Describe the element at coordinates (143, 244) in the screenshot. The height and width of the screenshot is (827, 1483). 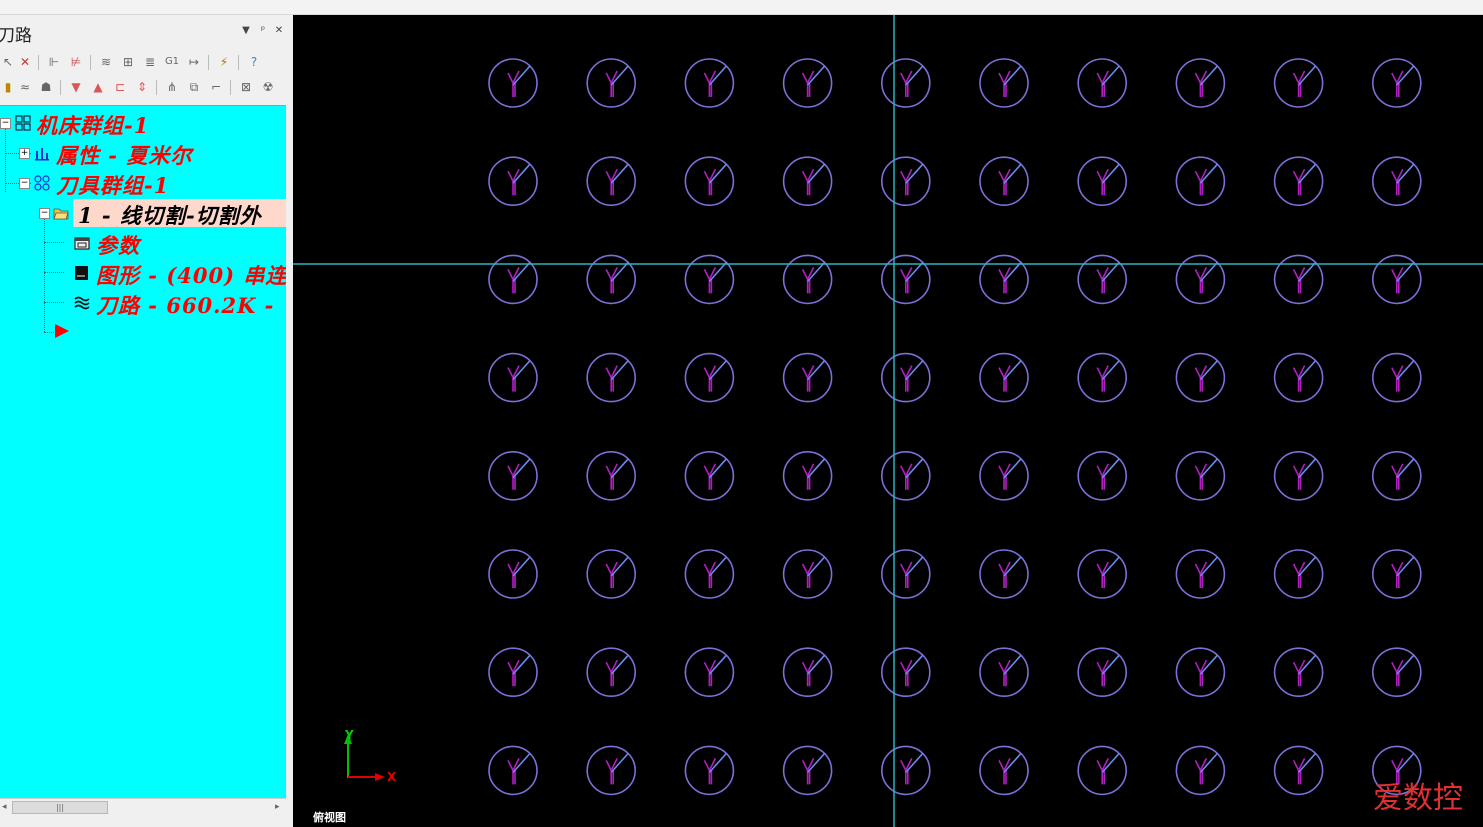
I see `tree-item-parameters: 参数` at that location.